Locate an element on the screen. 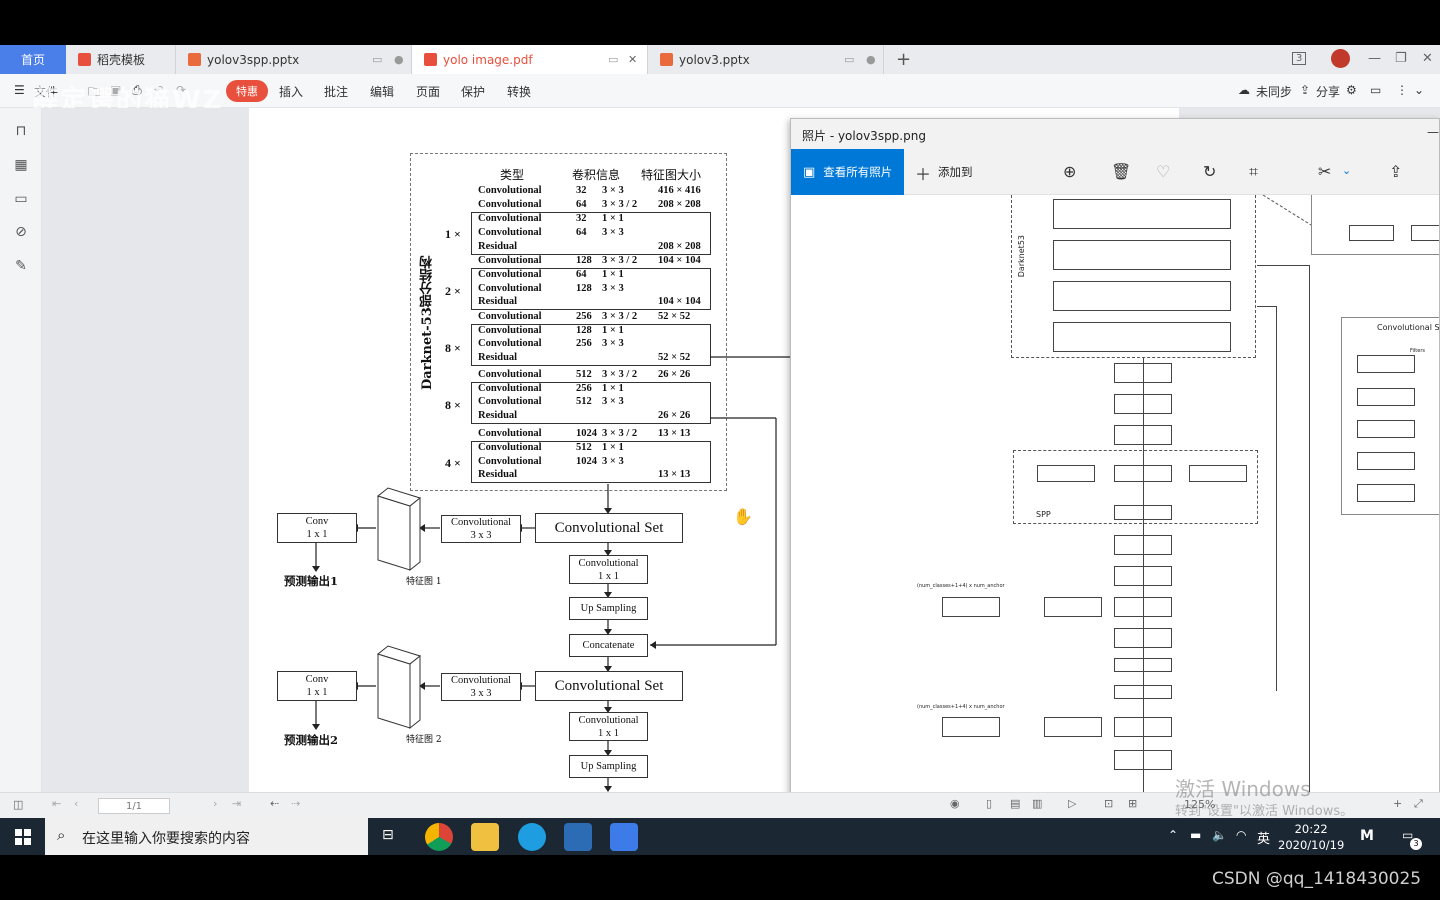  chrome-icon is located at coordinates (439, 837).